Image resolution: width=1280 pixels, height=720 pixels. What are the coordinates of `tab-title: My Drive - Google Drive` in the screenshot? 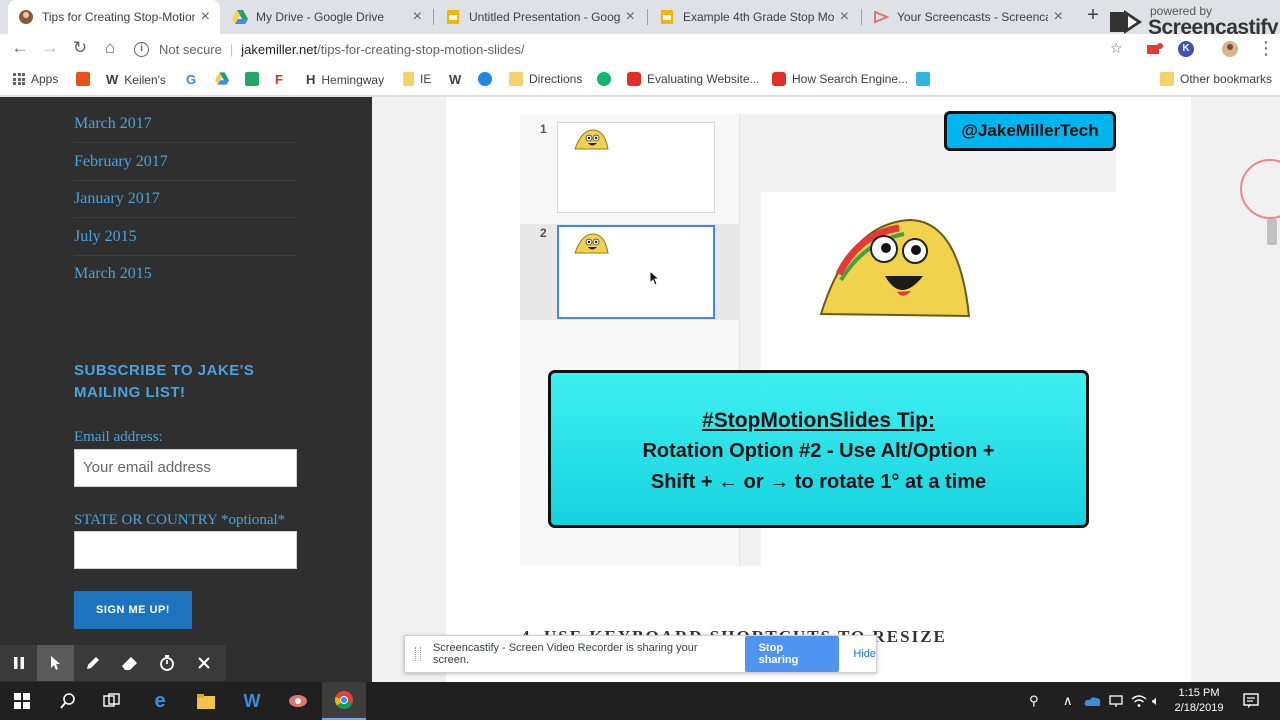 It's located at (320, 17).